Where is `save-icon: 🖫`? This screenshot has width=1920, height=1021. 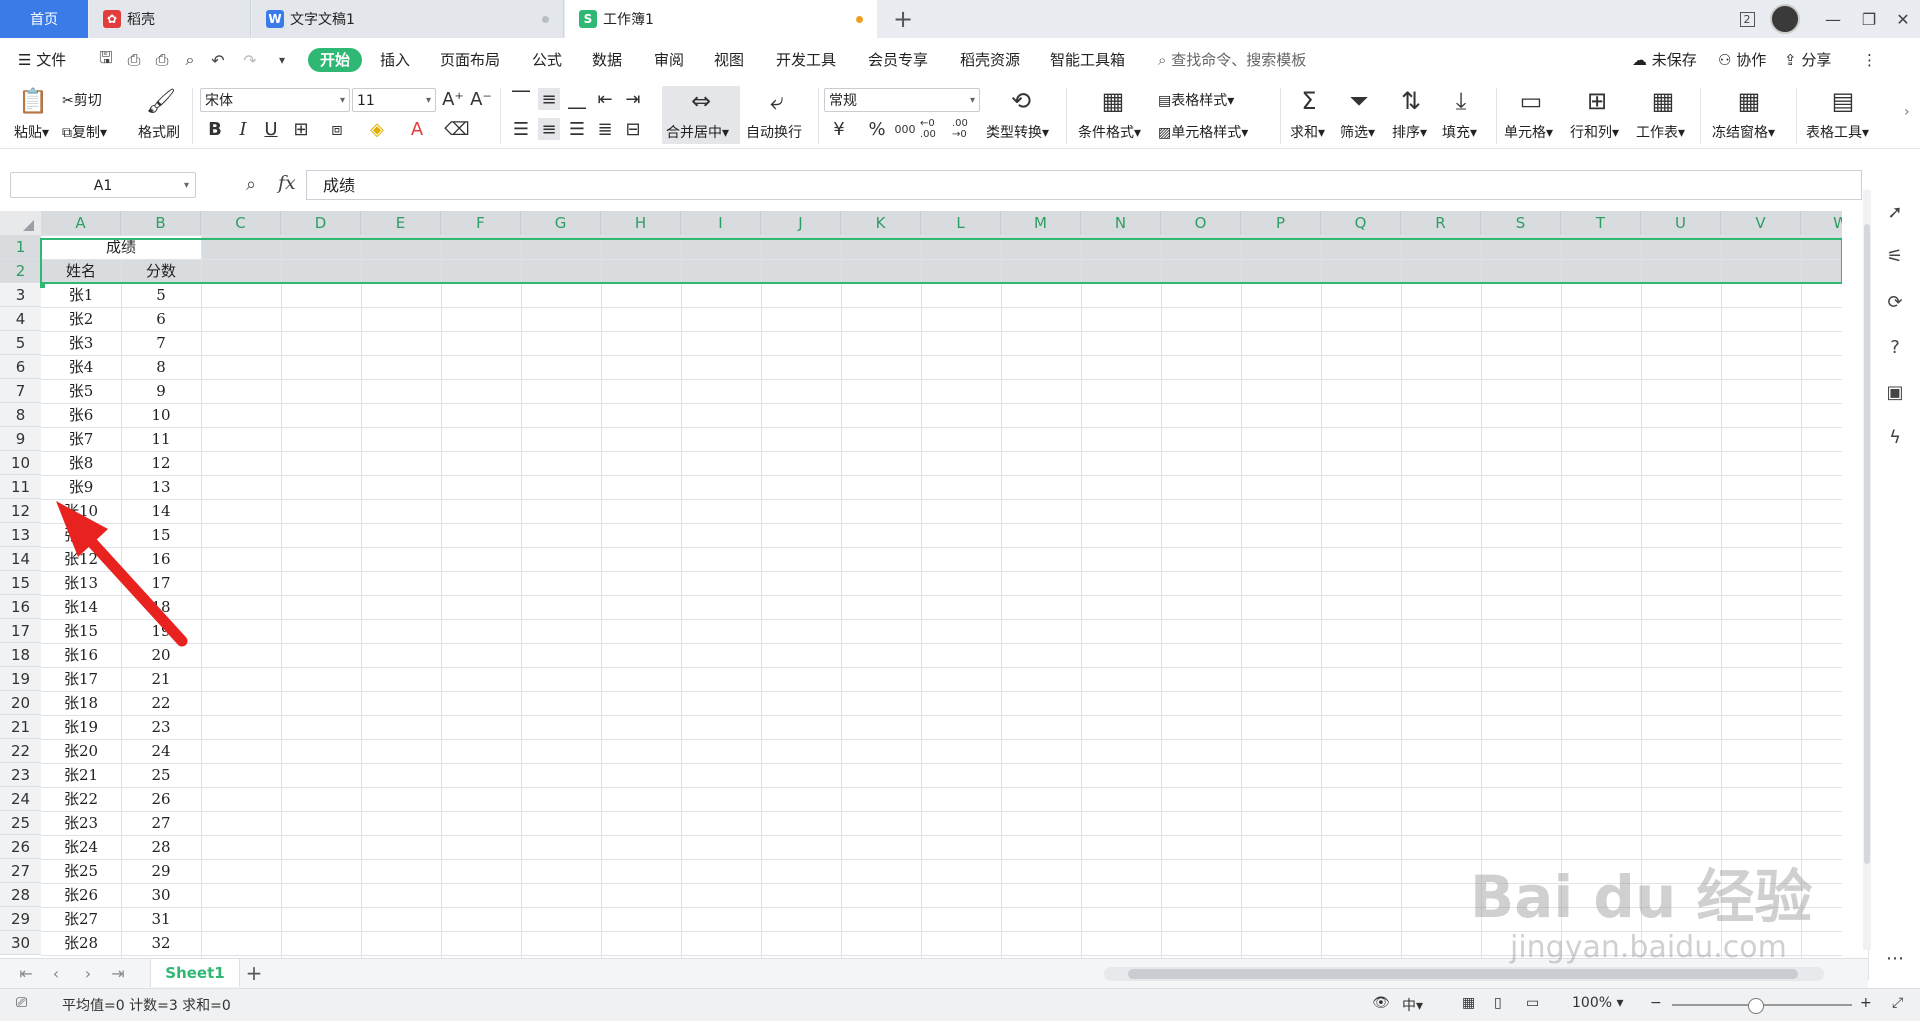 save-icon: 🖫 is located at coordinates (106, 59).